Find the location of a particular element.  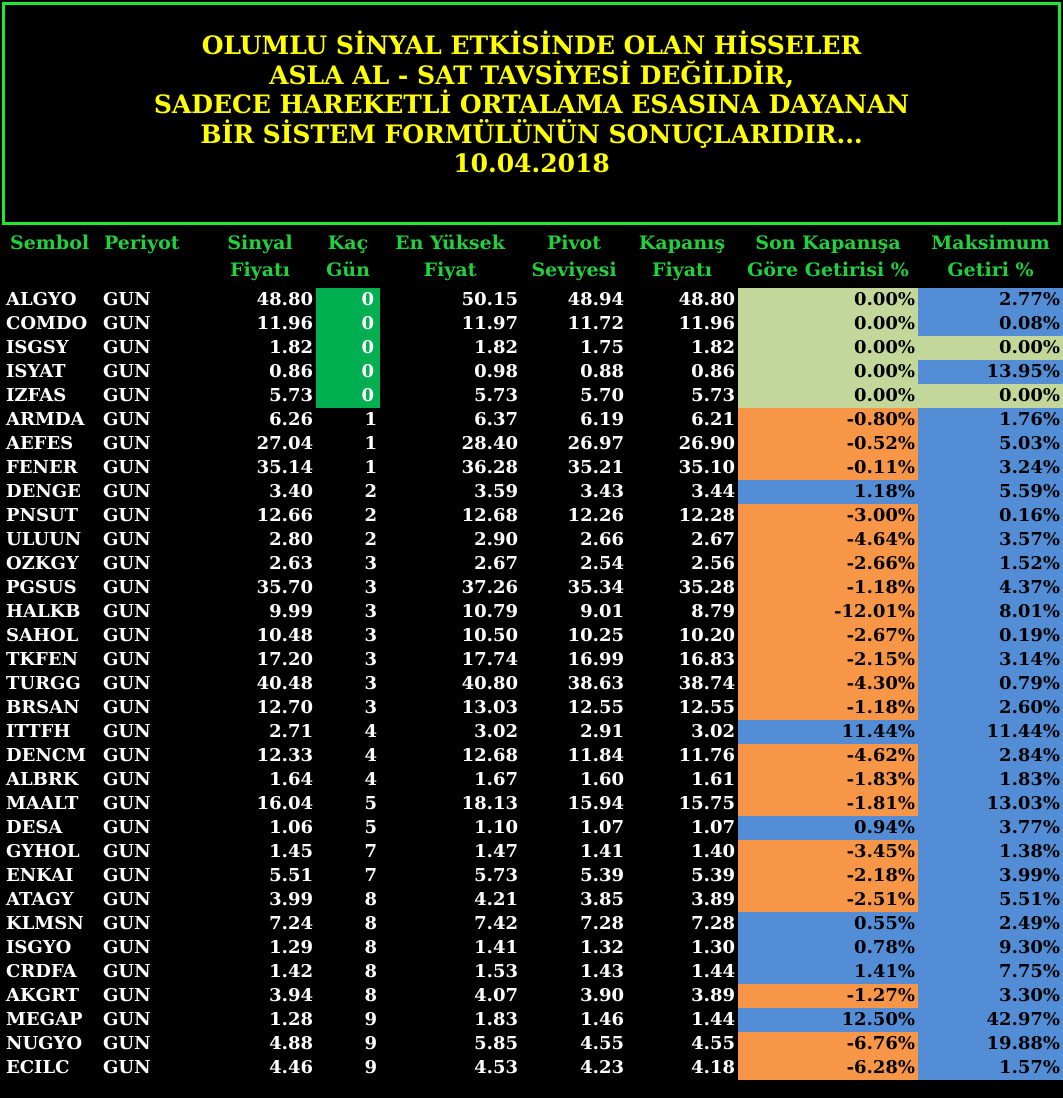

cell-signal-price: 4.88 is located at coordinates (291, 1043).